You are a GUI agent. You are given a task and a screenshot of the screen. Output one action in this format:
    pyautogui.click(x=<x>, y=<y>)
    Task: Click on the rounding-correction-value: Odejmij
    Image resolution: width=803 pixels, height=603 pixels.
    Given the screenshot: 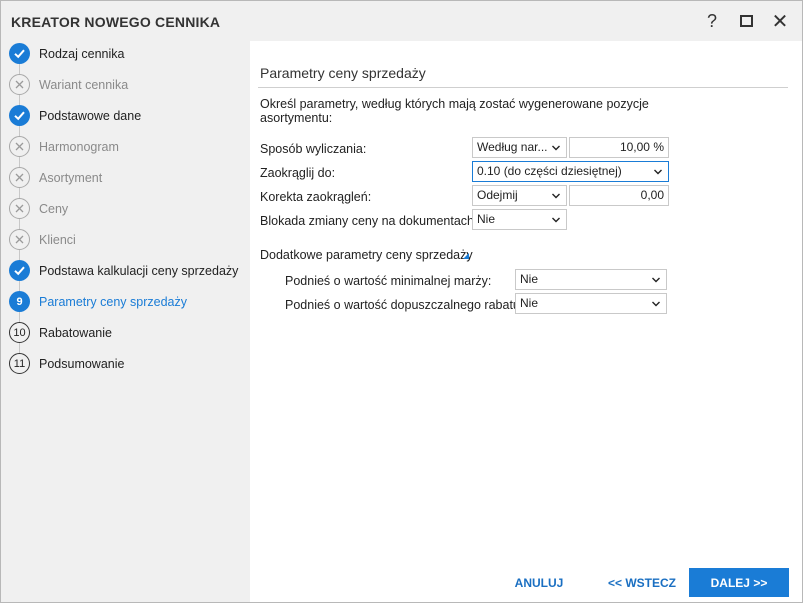 What is the action you would take?
    pyautogui.click(x=497, y=195)
    